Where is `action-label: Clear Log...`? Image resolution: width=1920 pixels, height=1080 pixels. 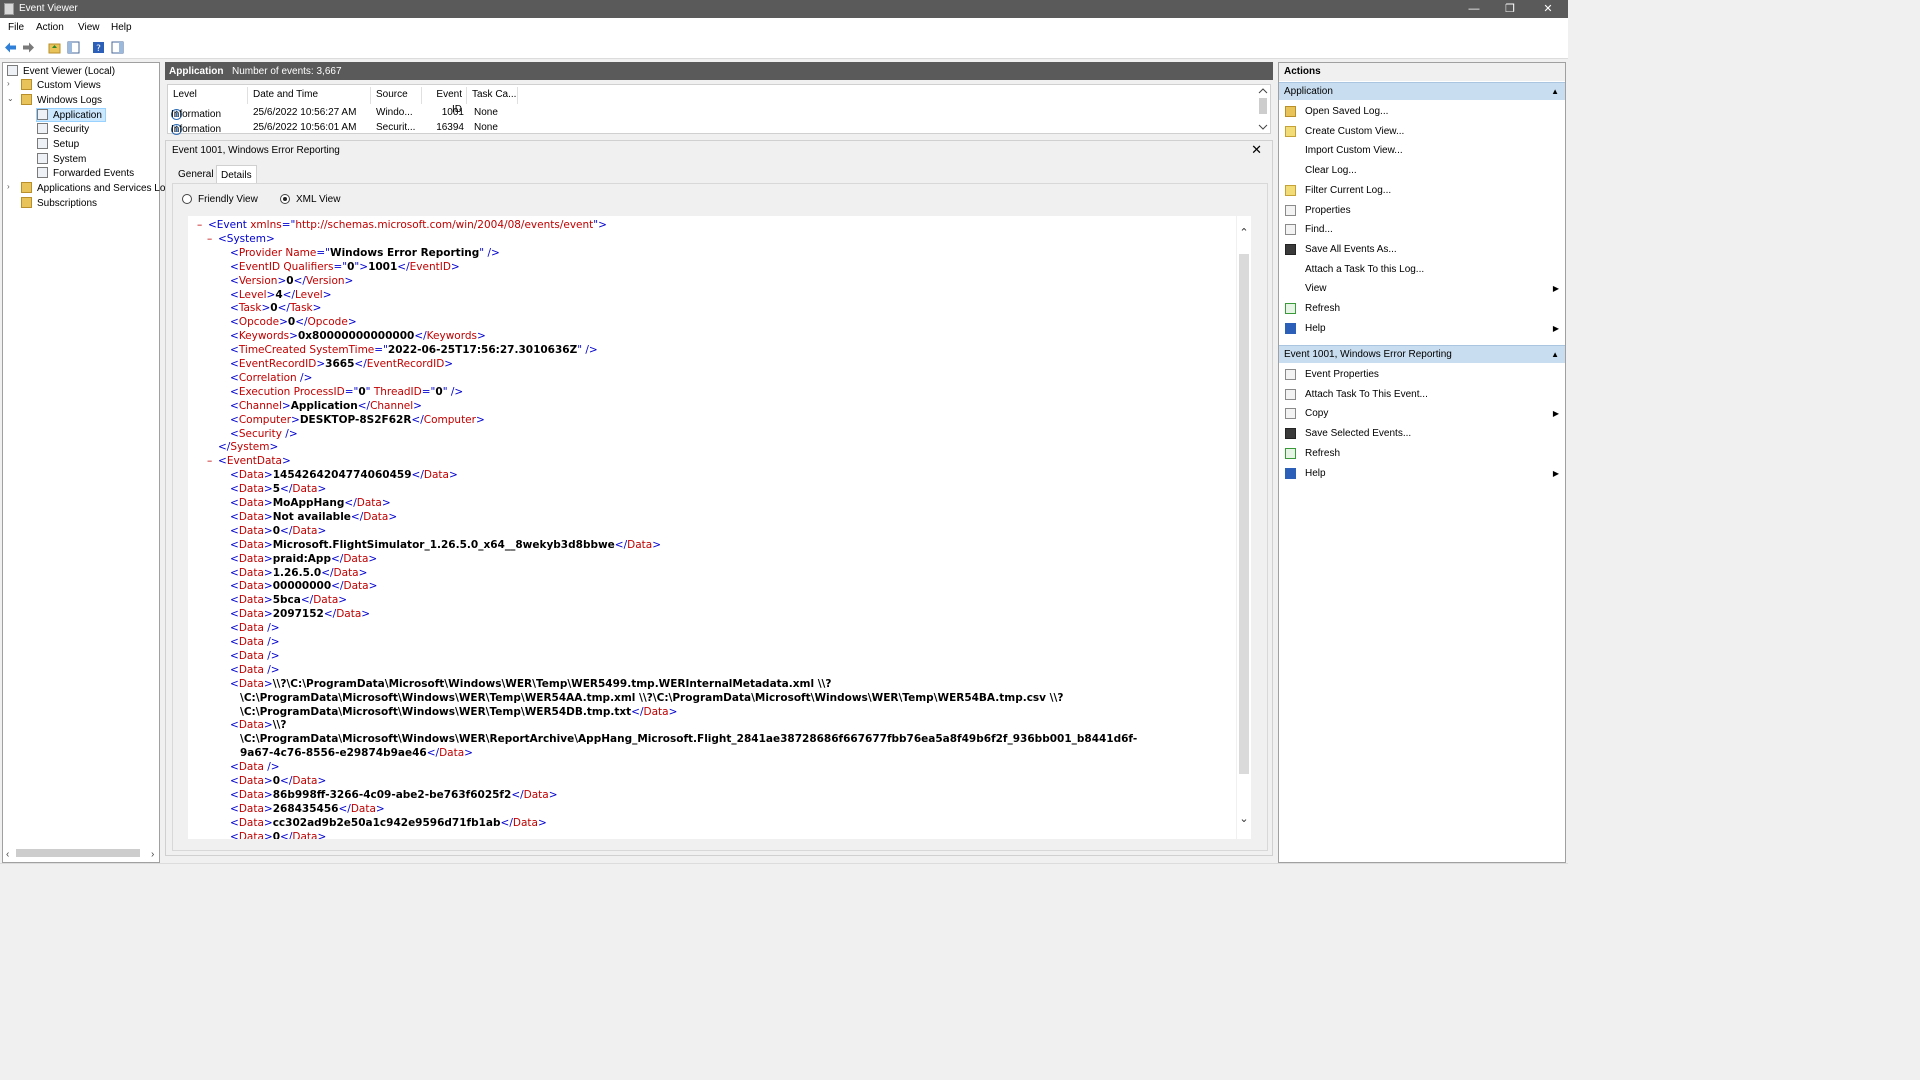
action-label: Clear Log... is located at coordinates (1331, 171).